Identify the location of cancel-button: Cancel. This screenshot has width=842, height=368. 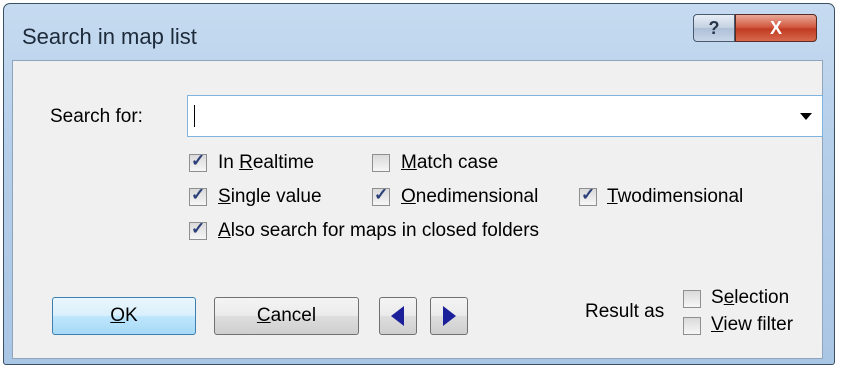
(286, 316).